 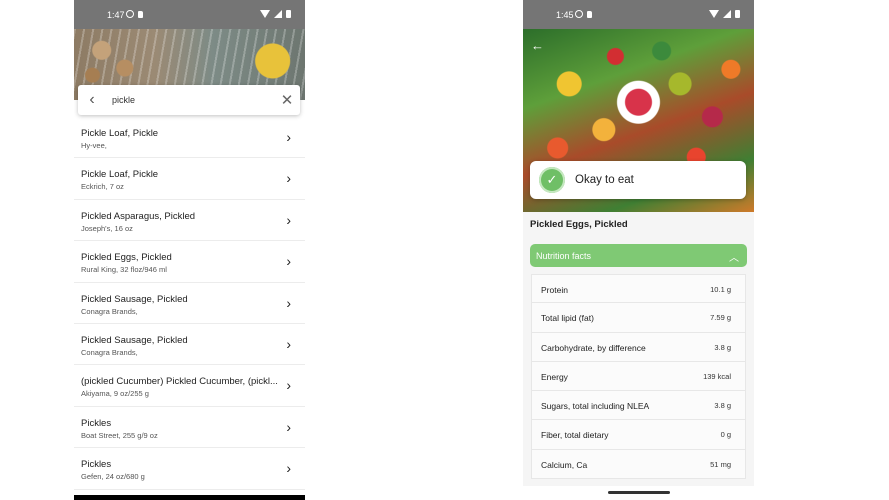 I want to click on navigation-bar, so click(x=189, y=497).